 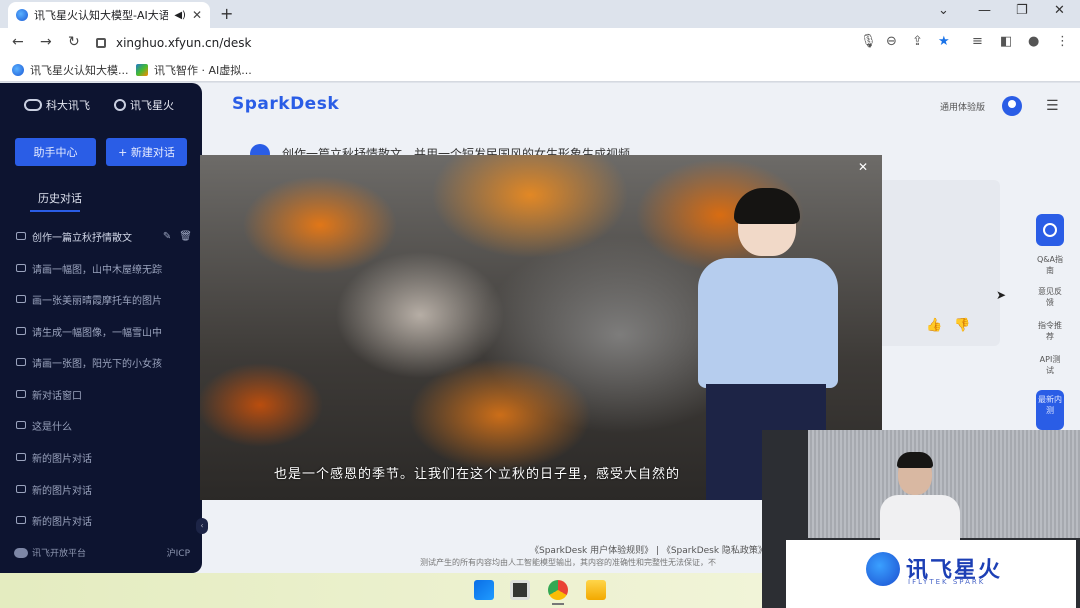 What do you see at coordinates (1062, 41) in the screenshot?
I see `browser-menu-icon: ⋮` at bounding box center [1062, 41].